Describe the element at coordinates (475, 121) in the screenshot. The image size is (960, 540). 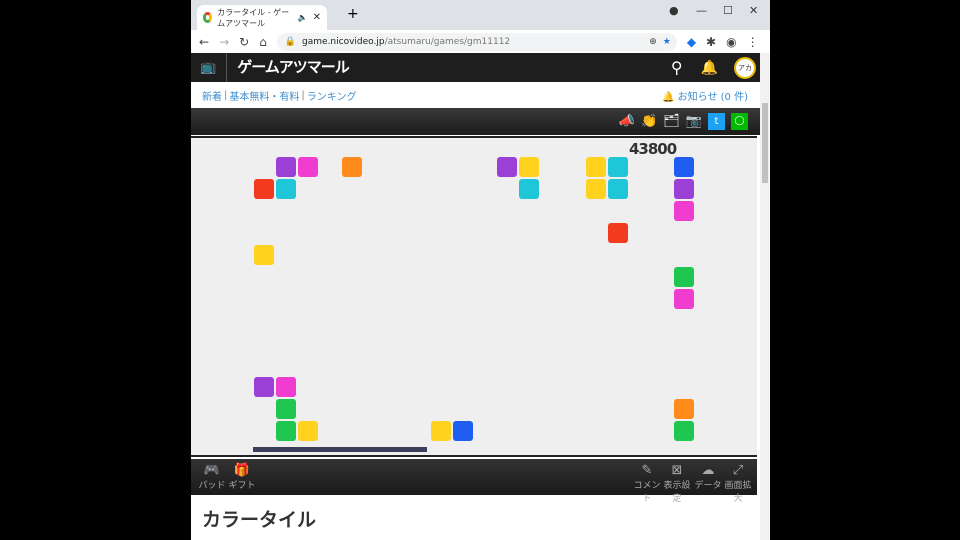
I see `game-toolbar: 📣 👏 🗂 📷 t ◯` at that location.